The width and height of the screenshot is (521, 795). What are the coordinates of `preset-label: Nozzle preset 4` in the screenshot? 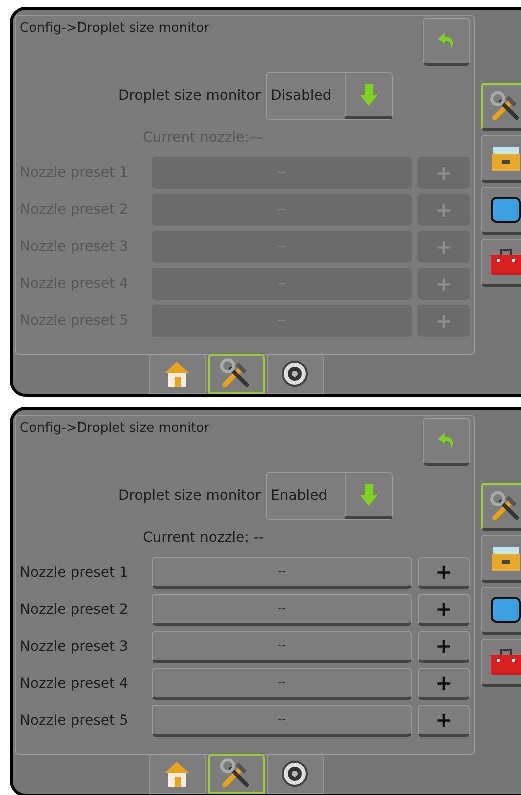 It's located at (75, 684).